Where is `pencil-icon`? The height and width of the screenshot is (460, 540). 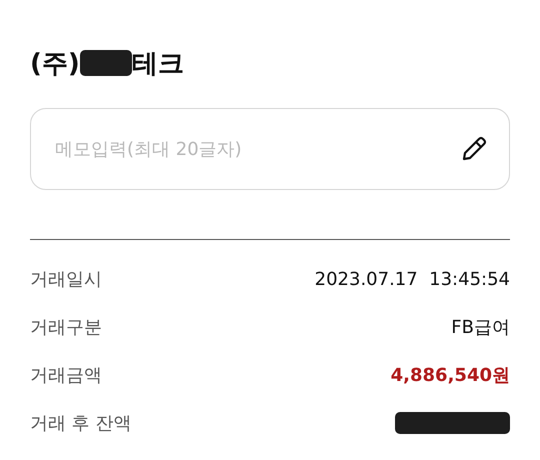
pencil-icon is located at coordinates (474, 149).